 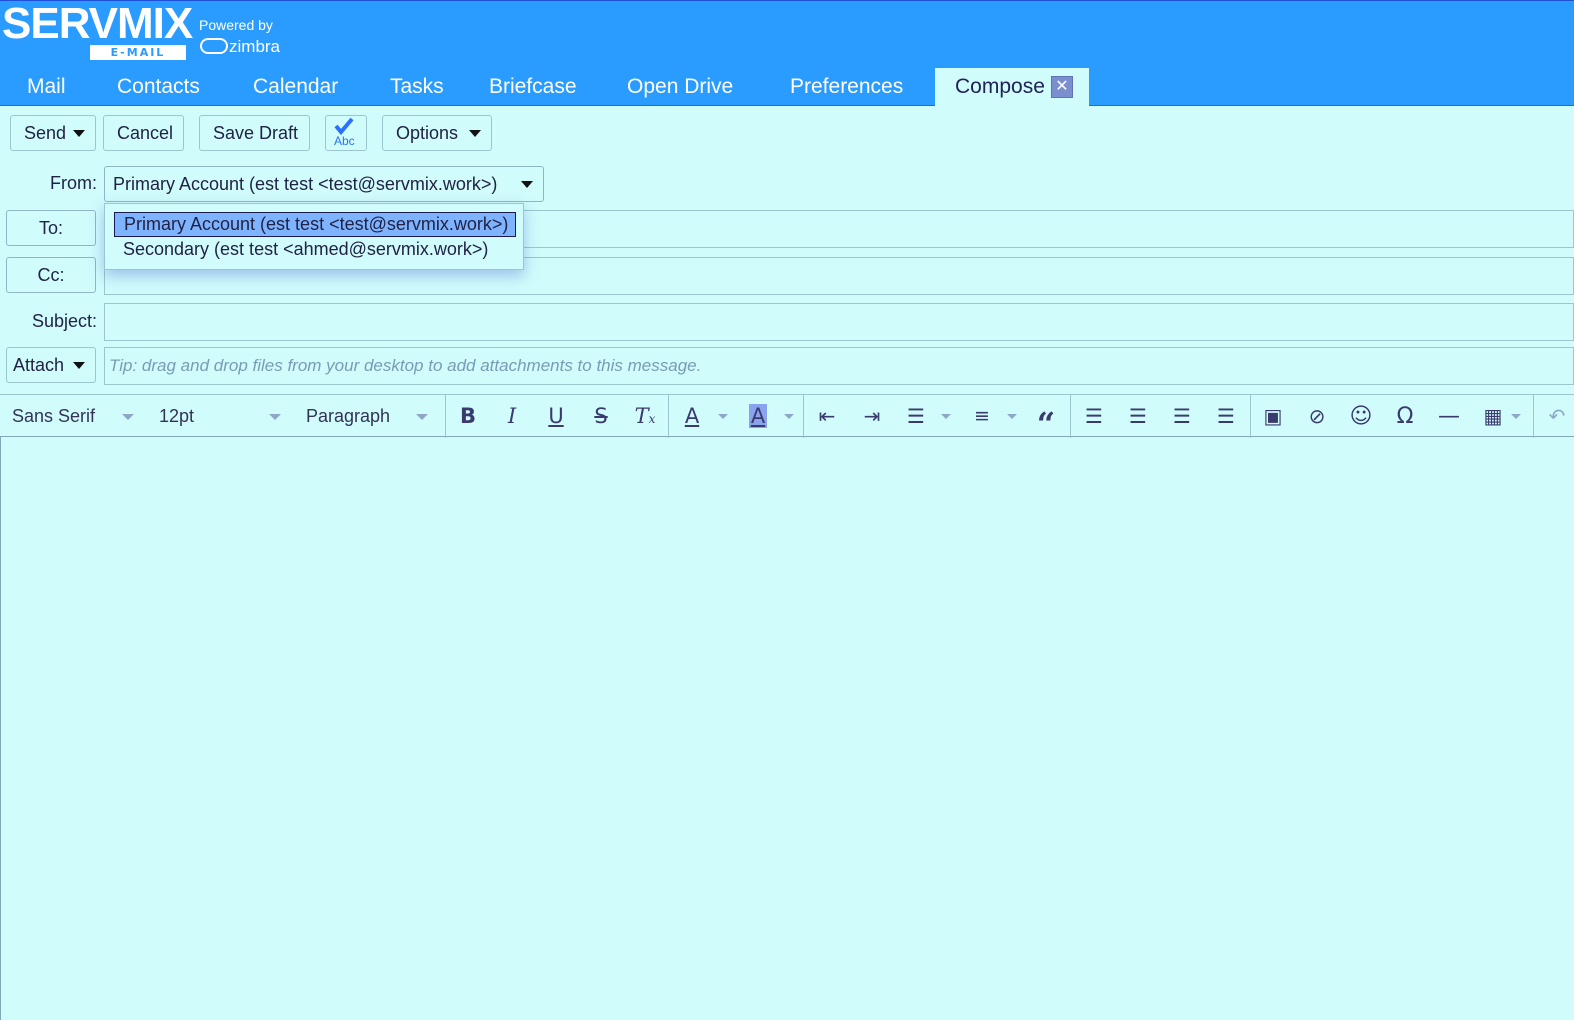 I want to click on spellcheck-button: Abc, so click(x=346, y=133).